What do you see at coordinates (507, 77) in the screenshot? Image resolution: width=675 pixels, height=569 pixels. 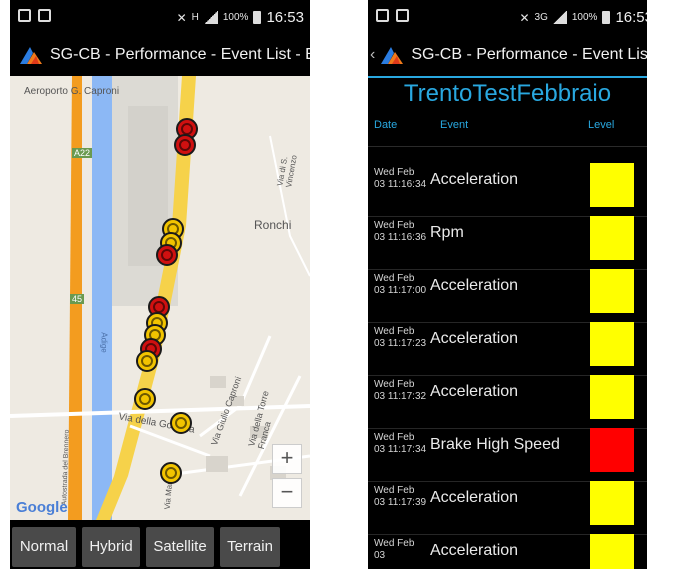 I see `app-bar-divider` at bounding box center [507, 77].